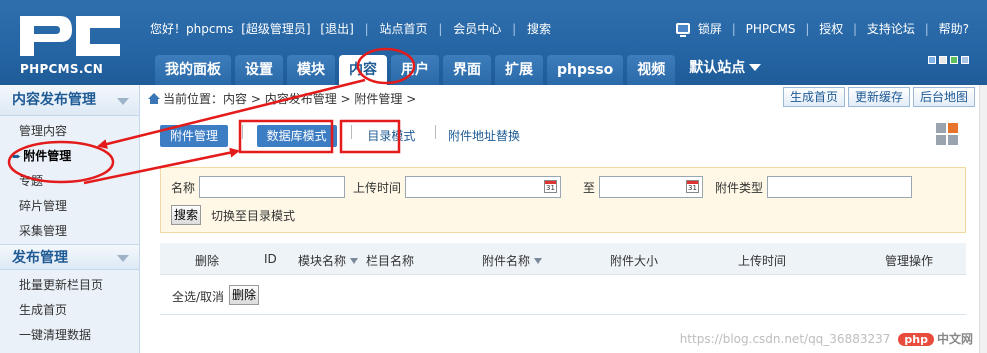  What do you see at coordinates (477, 28) in the screenshot?
I see `member-center-link: 会员中心` at bounding box center [477, 28].